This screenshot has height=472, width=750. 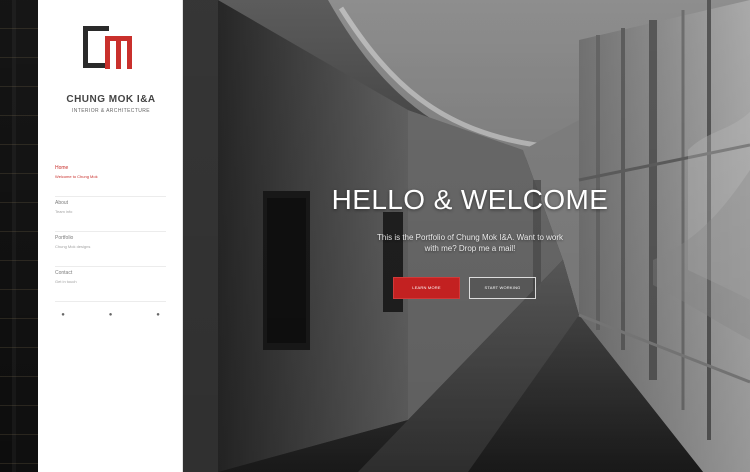 What do you see at coordinates (76, 176) in the screenshot?
I see `sidebar-item-subtitle: Welcome to Chung Mok` at bounding box center [76, 176].